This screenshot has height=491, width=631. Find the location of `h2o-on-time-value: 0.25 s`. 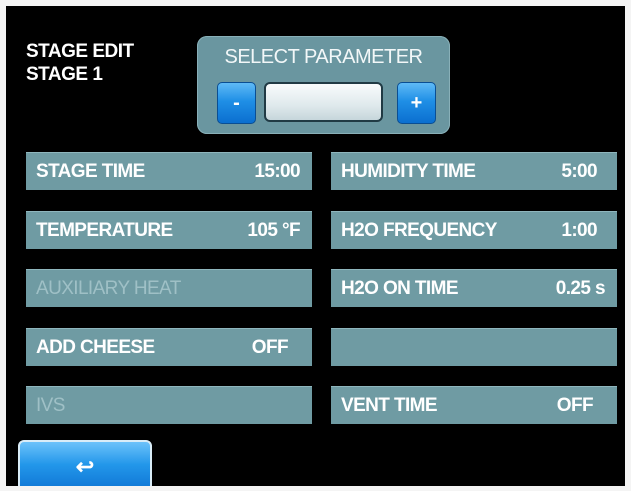

h2o-on-time-value: 0.25 s is located at coordinates (580, 288).